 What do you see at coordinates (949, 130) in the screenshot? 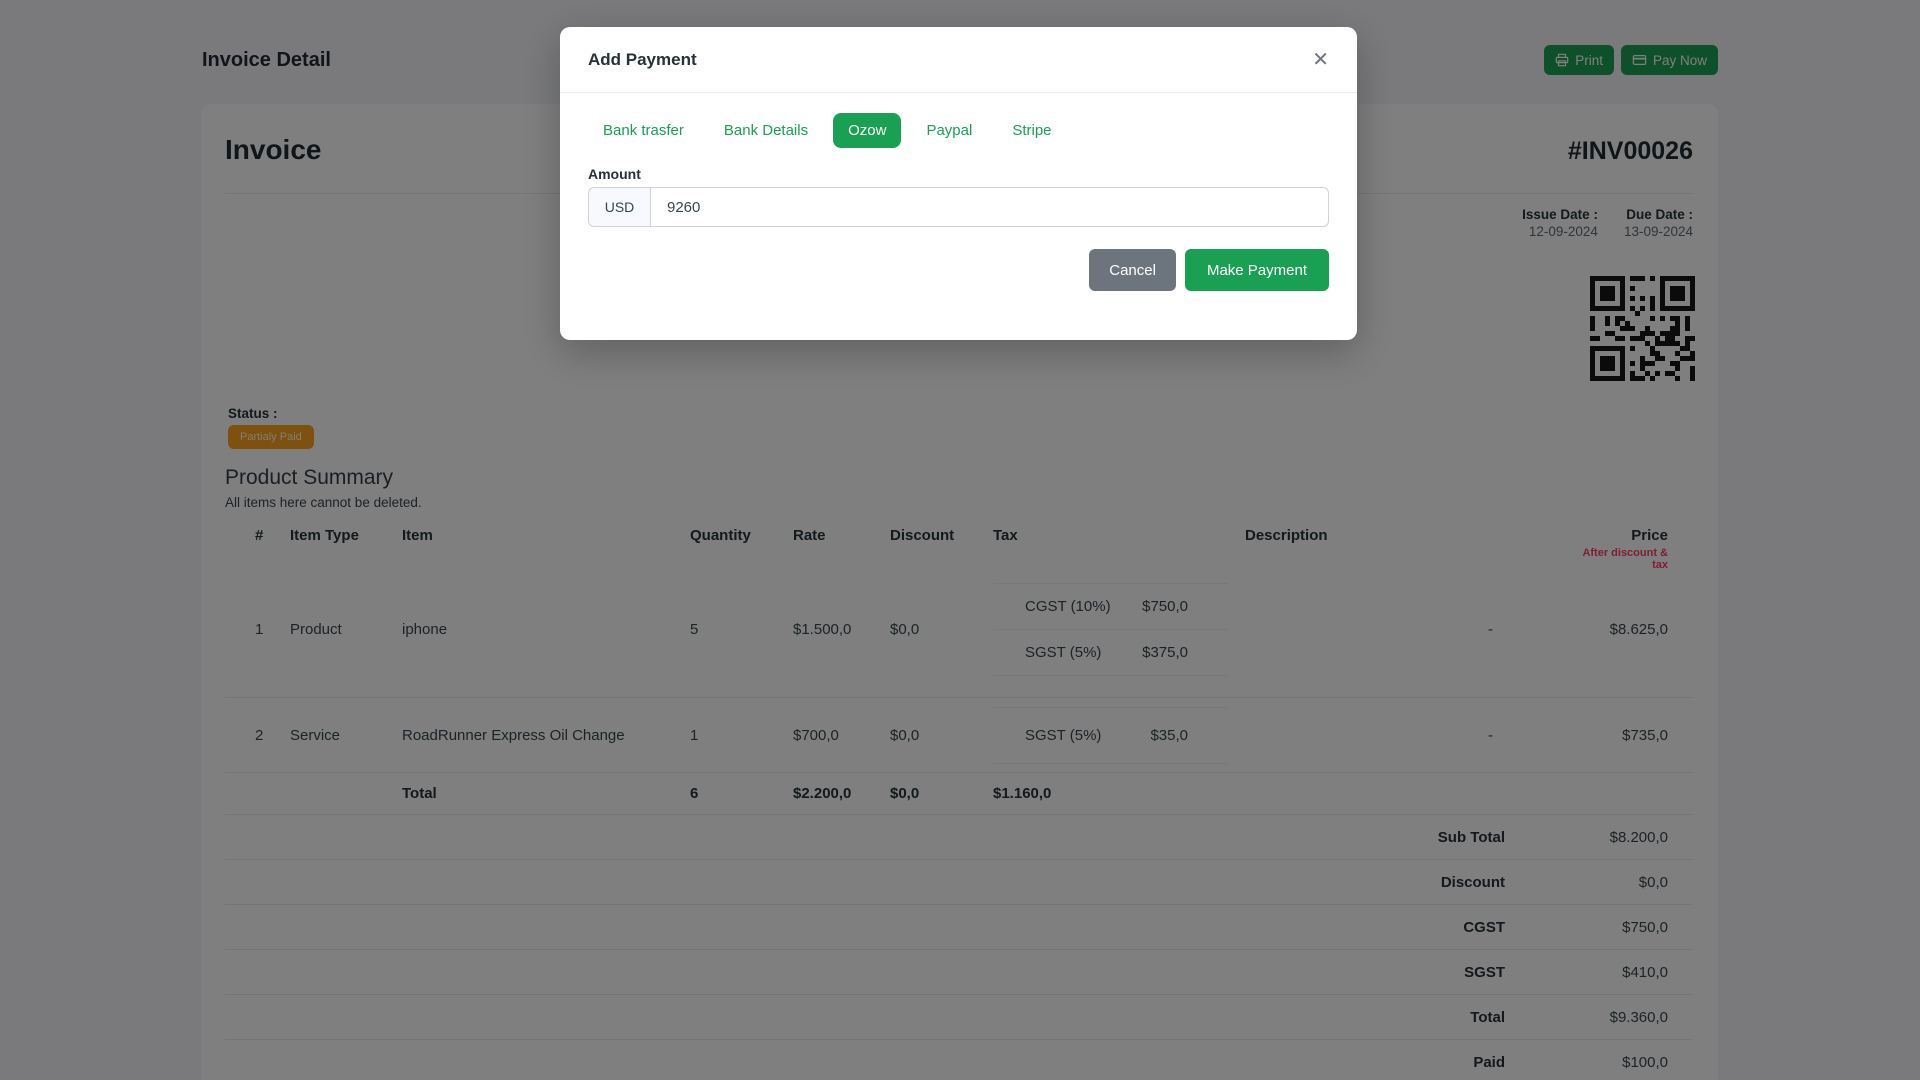
I see `tab-paypal: Paypal` at bounding box center [949, 130].